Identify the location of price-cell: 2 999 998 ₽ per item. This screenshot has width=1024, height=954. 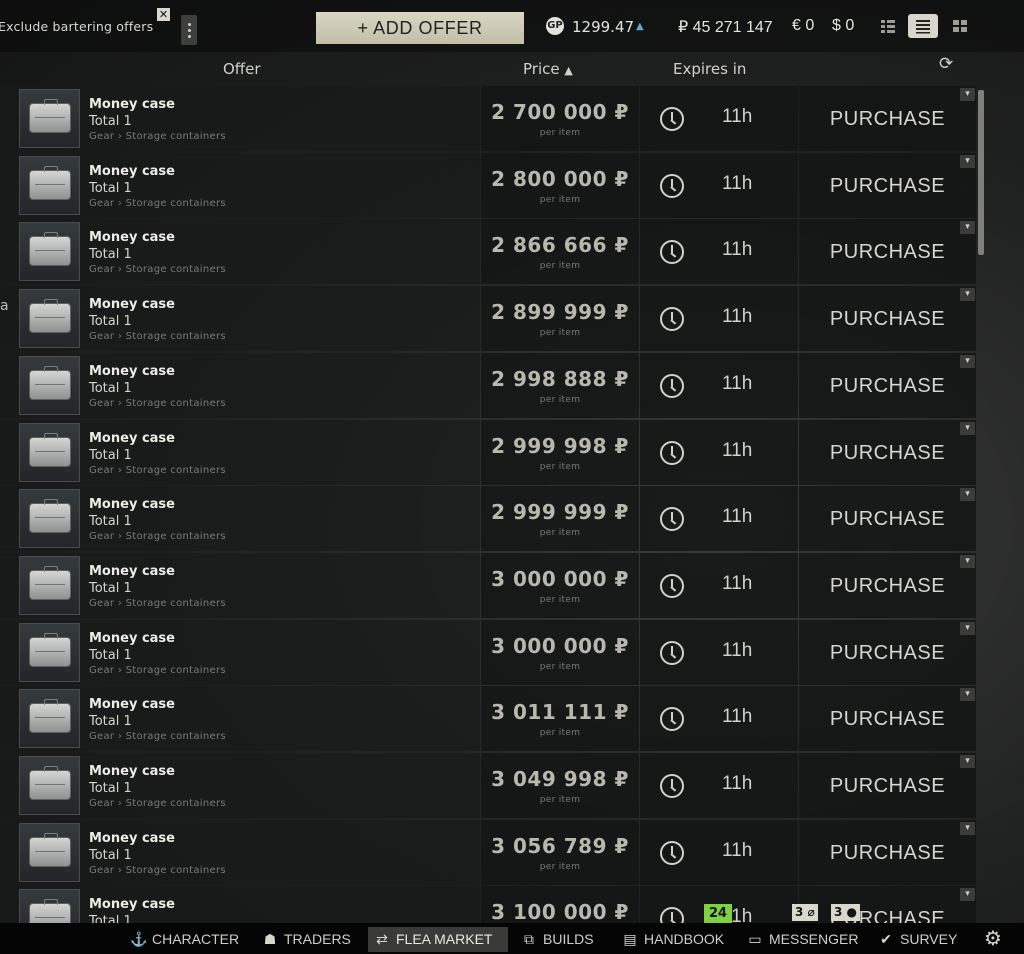
(560, 452).